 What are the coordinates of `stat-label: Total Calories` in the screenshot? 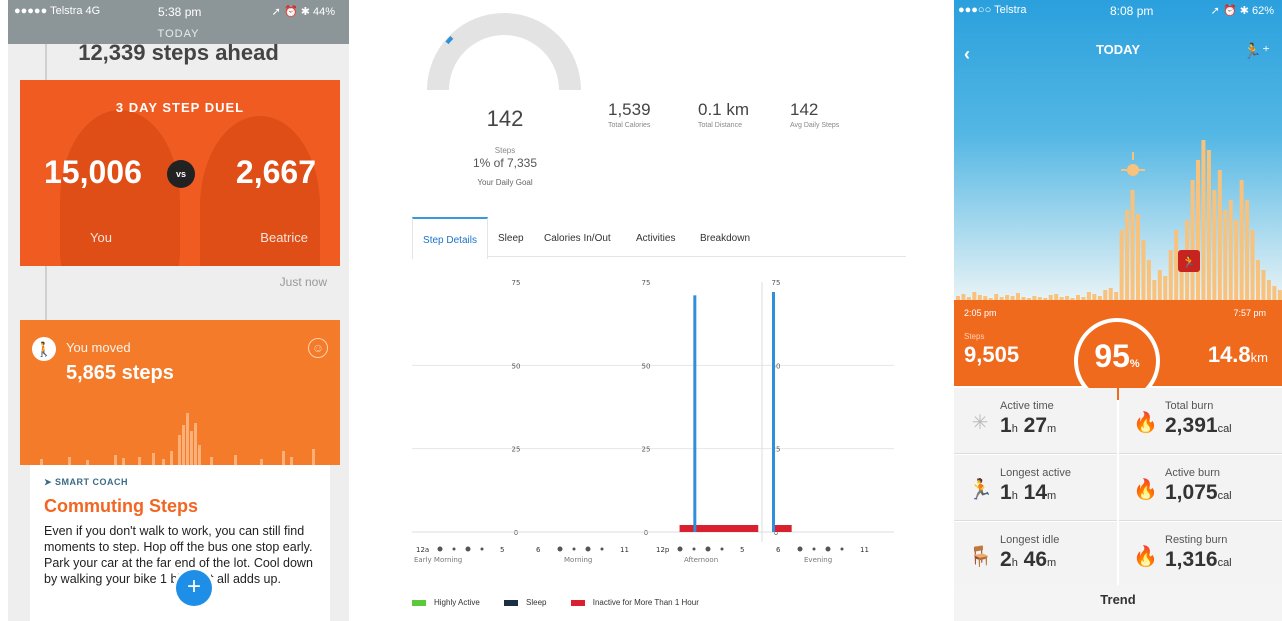 It's located at (629, 125).